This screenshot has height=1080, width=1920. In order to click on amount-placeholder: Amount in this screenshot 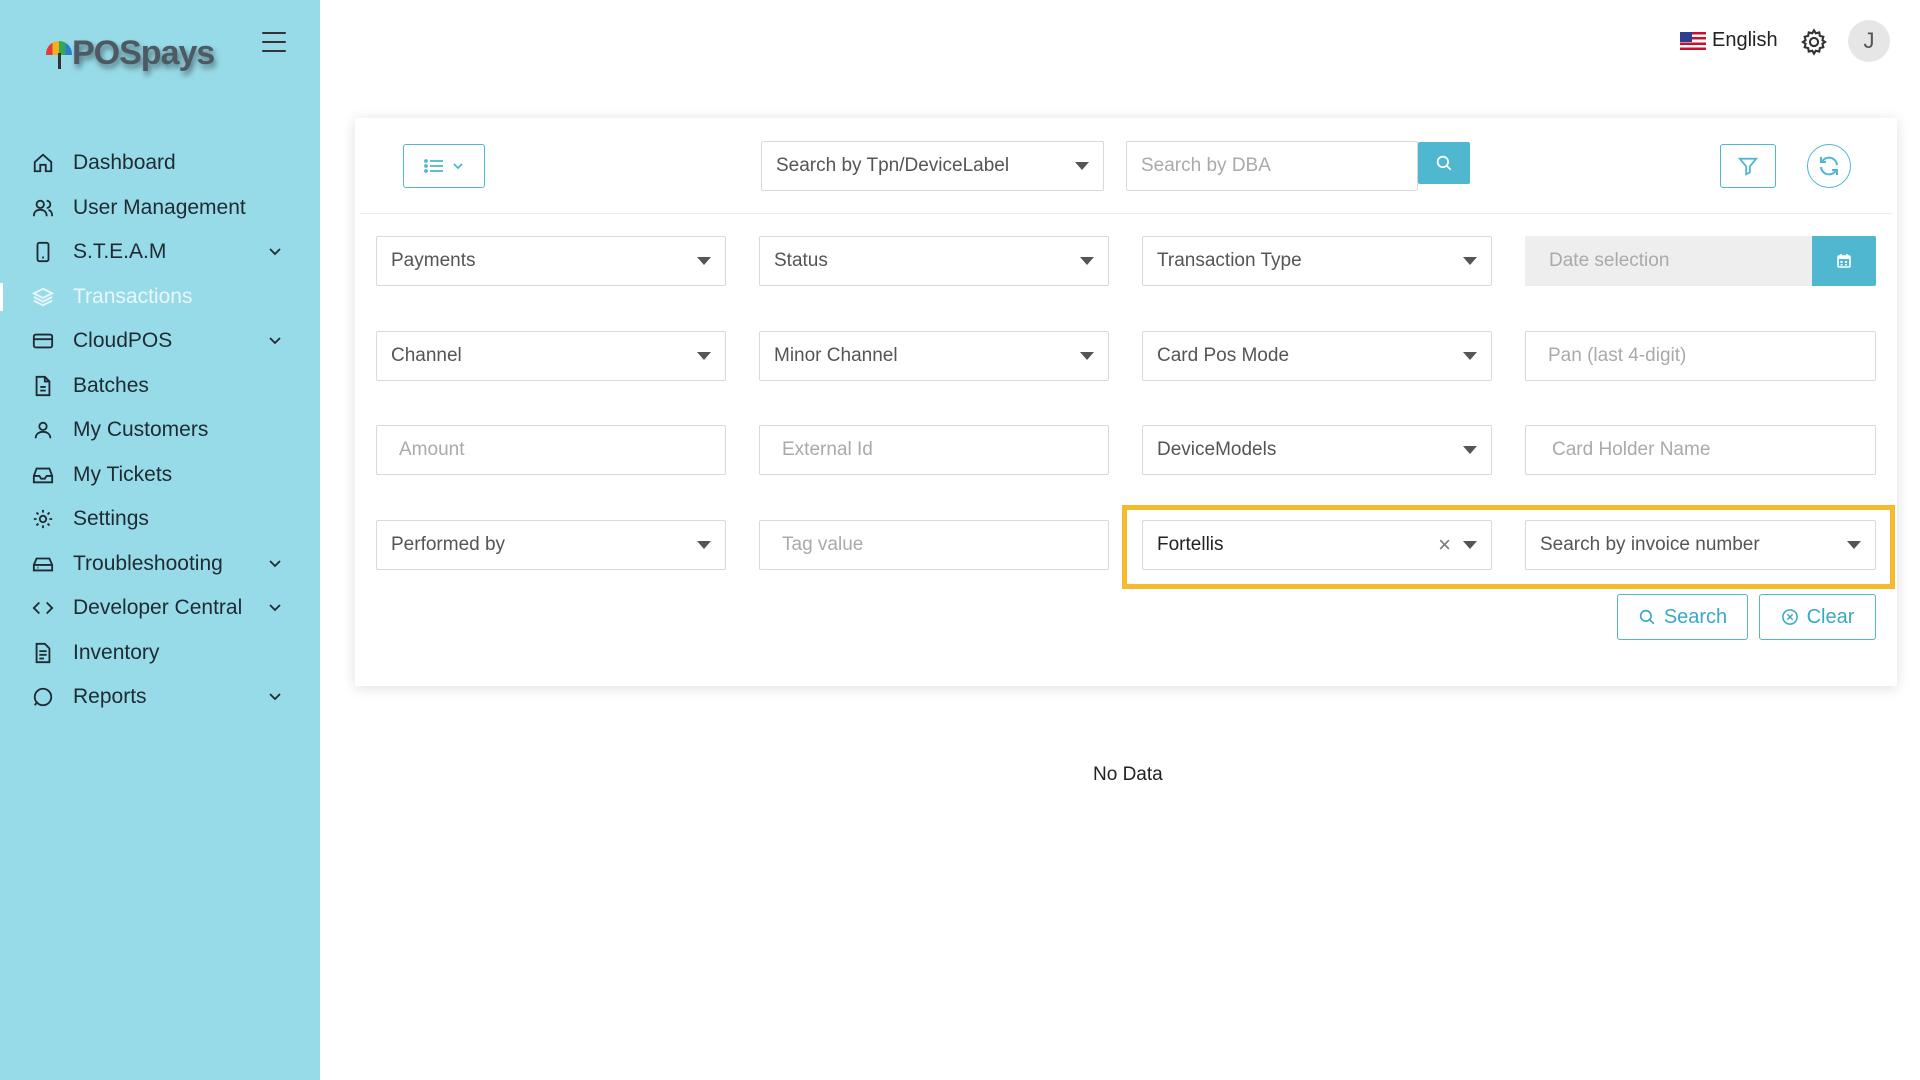, I will do `click(432, 449)`.